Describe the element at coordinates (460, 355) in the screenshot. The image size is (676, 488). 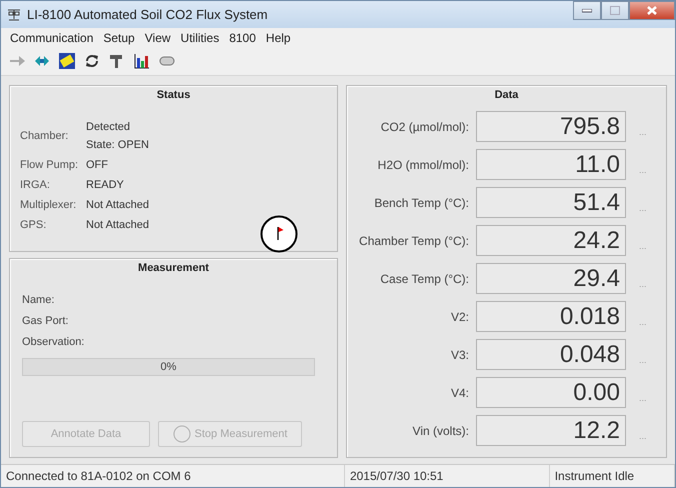
I see `data-label: V3:` at that location.